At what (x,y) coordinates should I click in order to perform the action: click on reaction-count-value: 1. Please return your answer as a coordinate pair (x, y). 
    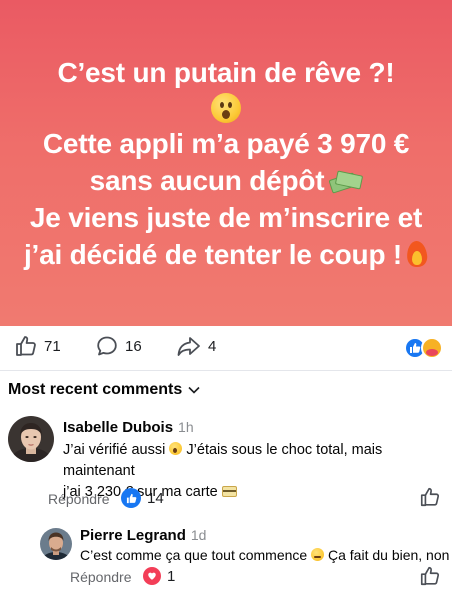
    Looking at the image, I should click on (171, 576).